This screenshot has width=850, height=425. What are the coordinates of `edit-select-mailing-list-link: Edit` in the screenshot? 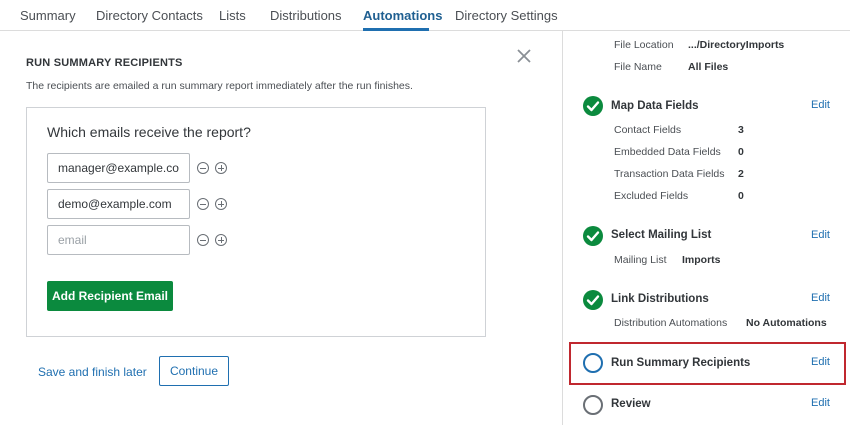 It's located at (820, 235).